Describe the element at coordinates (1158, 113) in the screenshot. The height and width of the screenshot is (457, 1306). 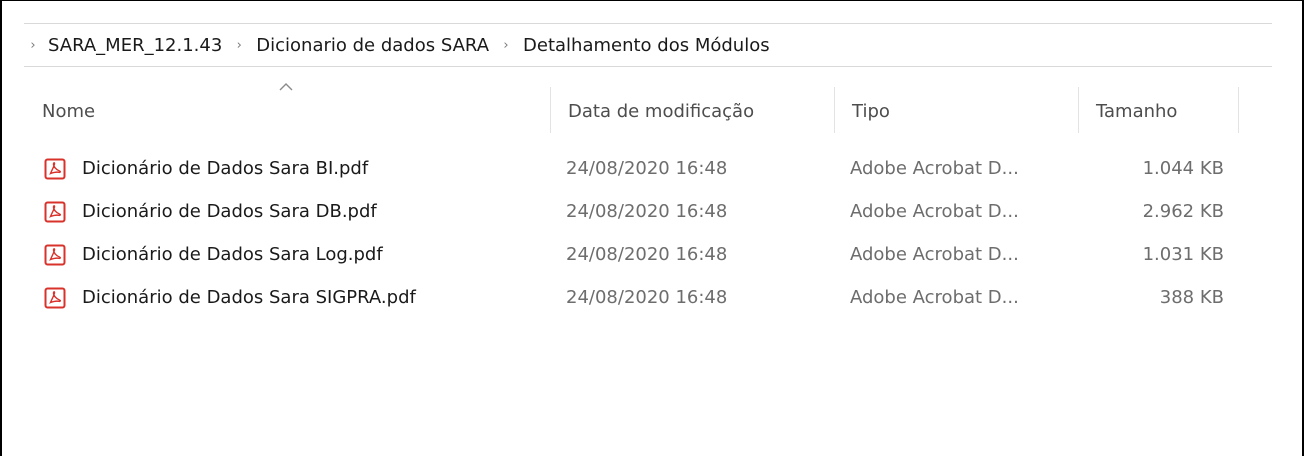
I see `column-header-size: Tamanho` at that location.